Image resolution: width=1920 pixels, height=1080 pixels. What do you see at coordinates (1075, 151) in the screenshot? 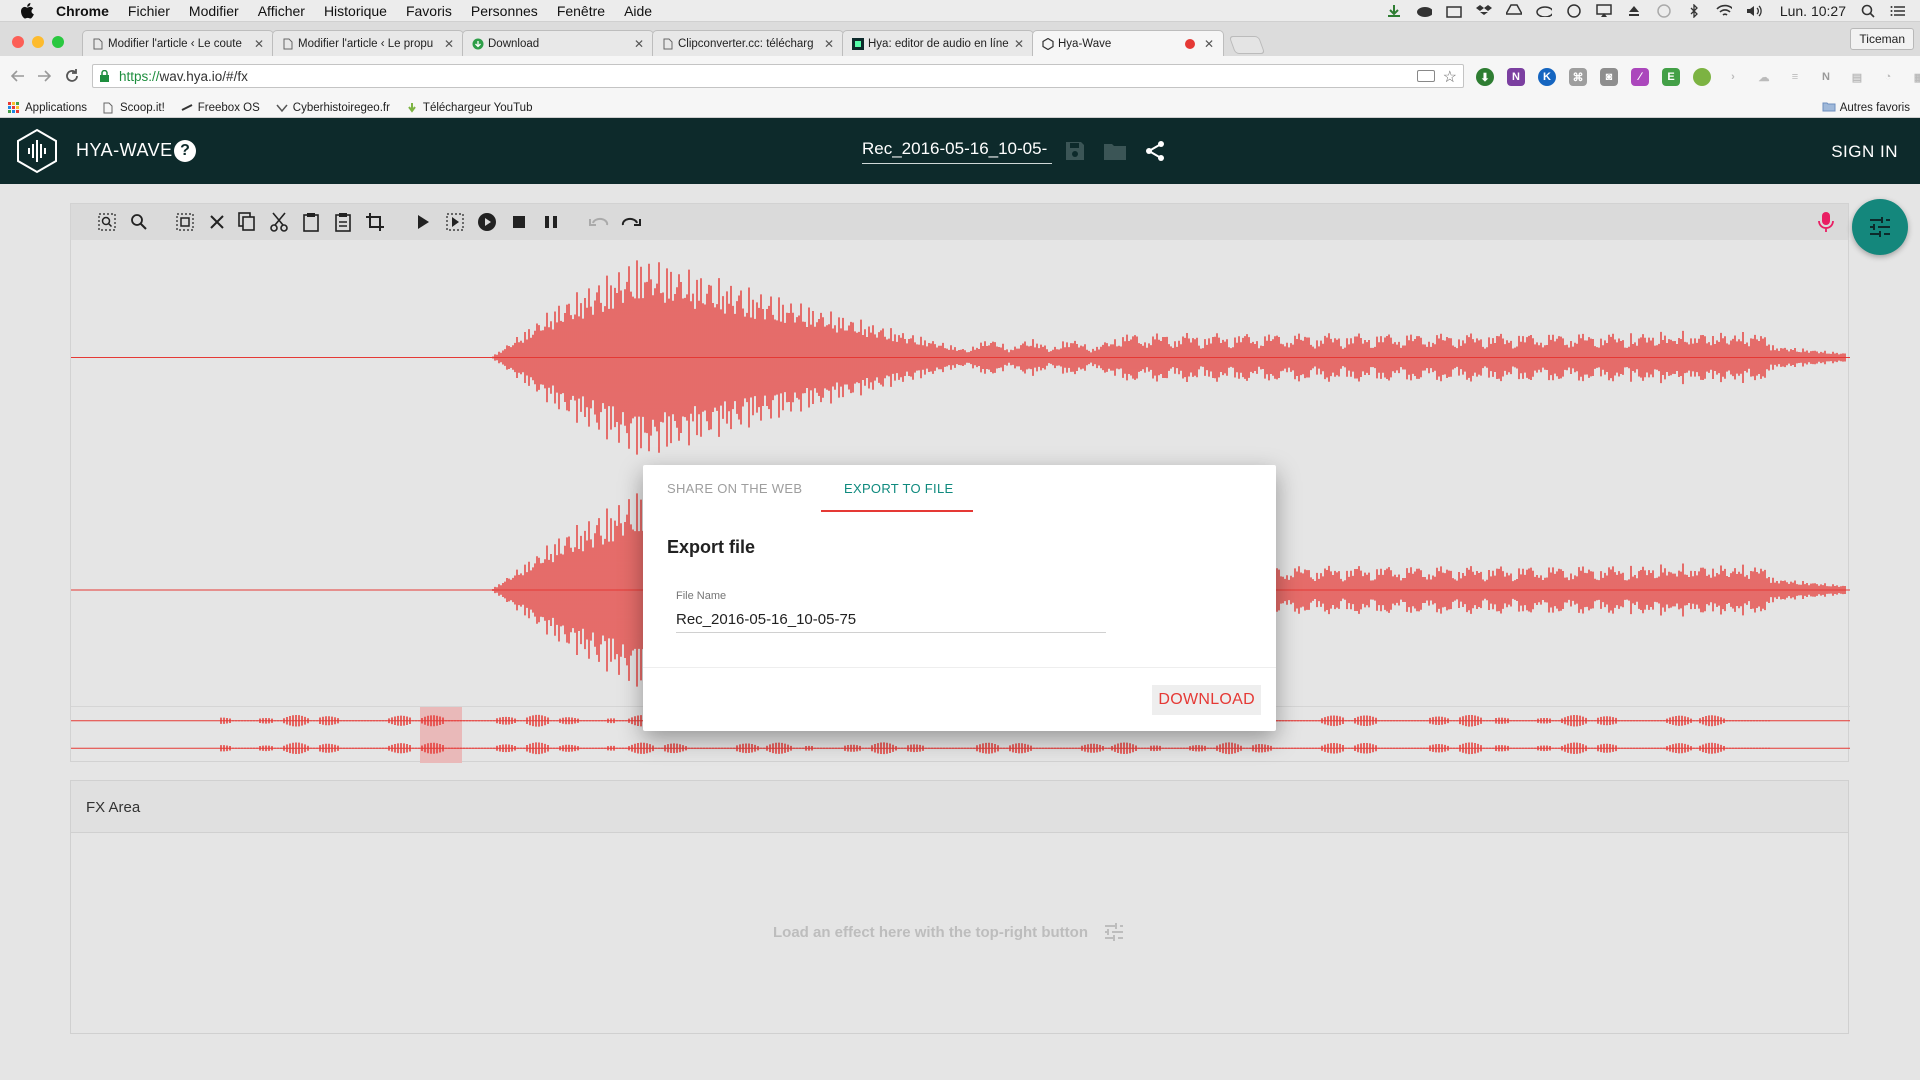
I see `save-icon` at bounding box center [1075, 151].